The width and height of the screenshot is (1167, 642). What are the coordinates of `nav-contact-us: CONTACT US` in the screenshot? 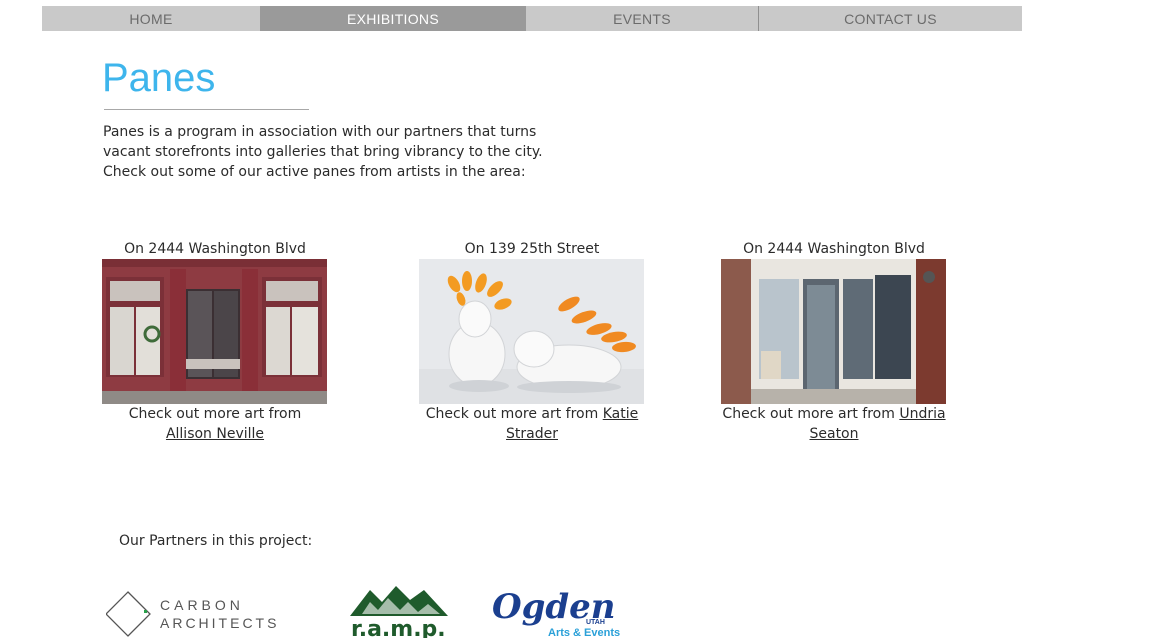 It's located at (890, 18).